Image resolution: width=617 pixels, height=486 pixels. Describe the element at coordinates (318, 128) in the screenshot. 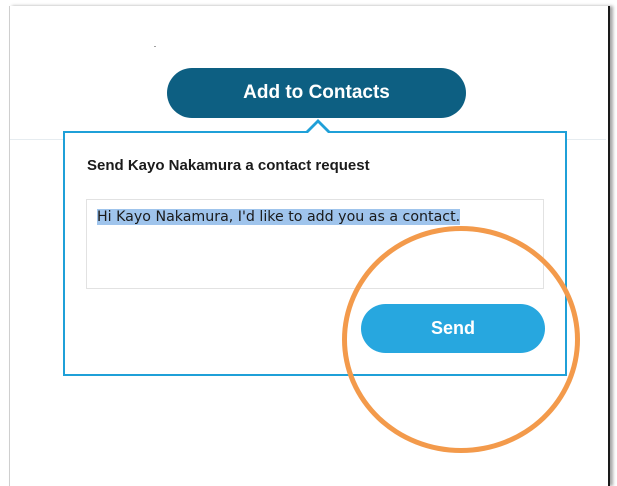

I see `popup-pointer-arrow-fill` at that location.